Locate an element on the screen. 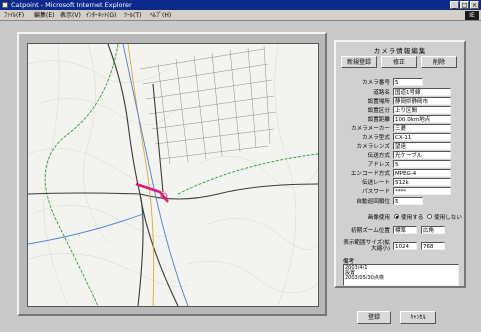 The image size is (481, 332). register-button: 登録 is located at coordinates (374, 317).